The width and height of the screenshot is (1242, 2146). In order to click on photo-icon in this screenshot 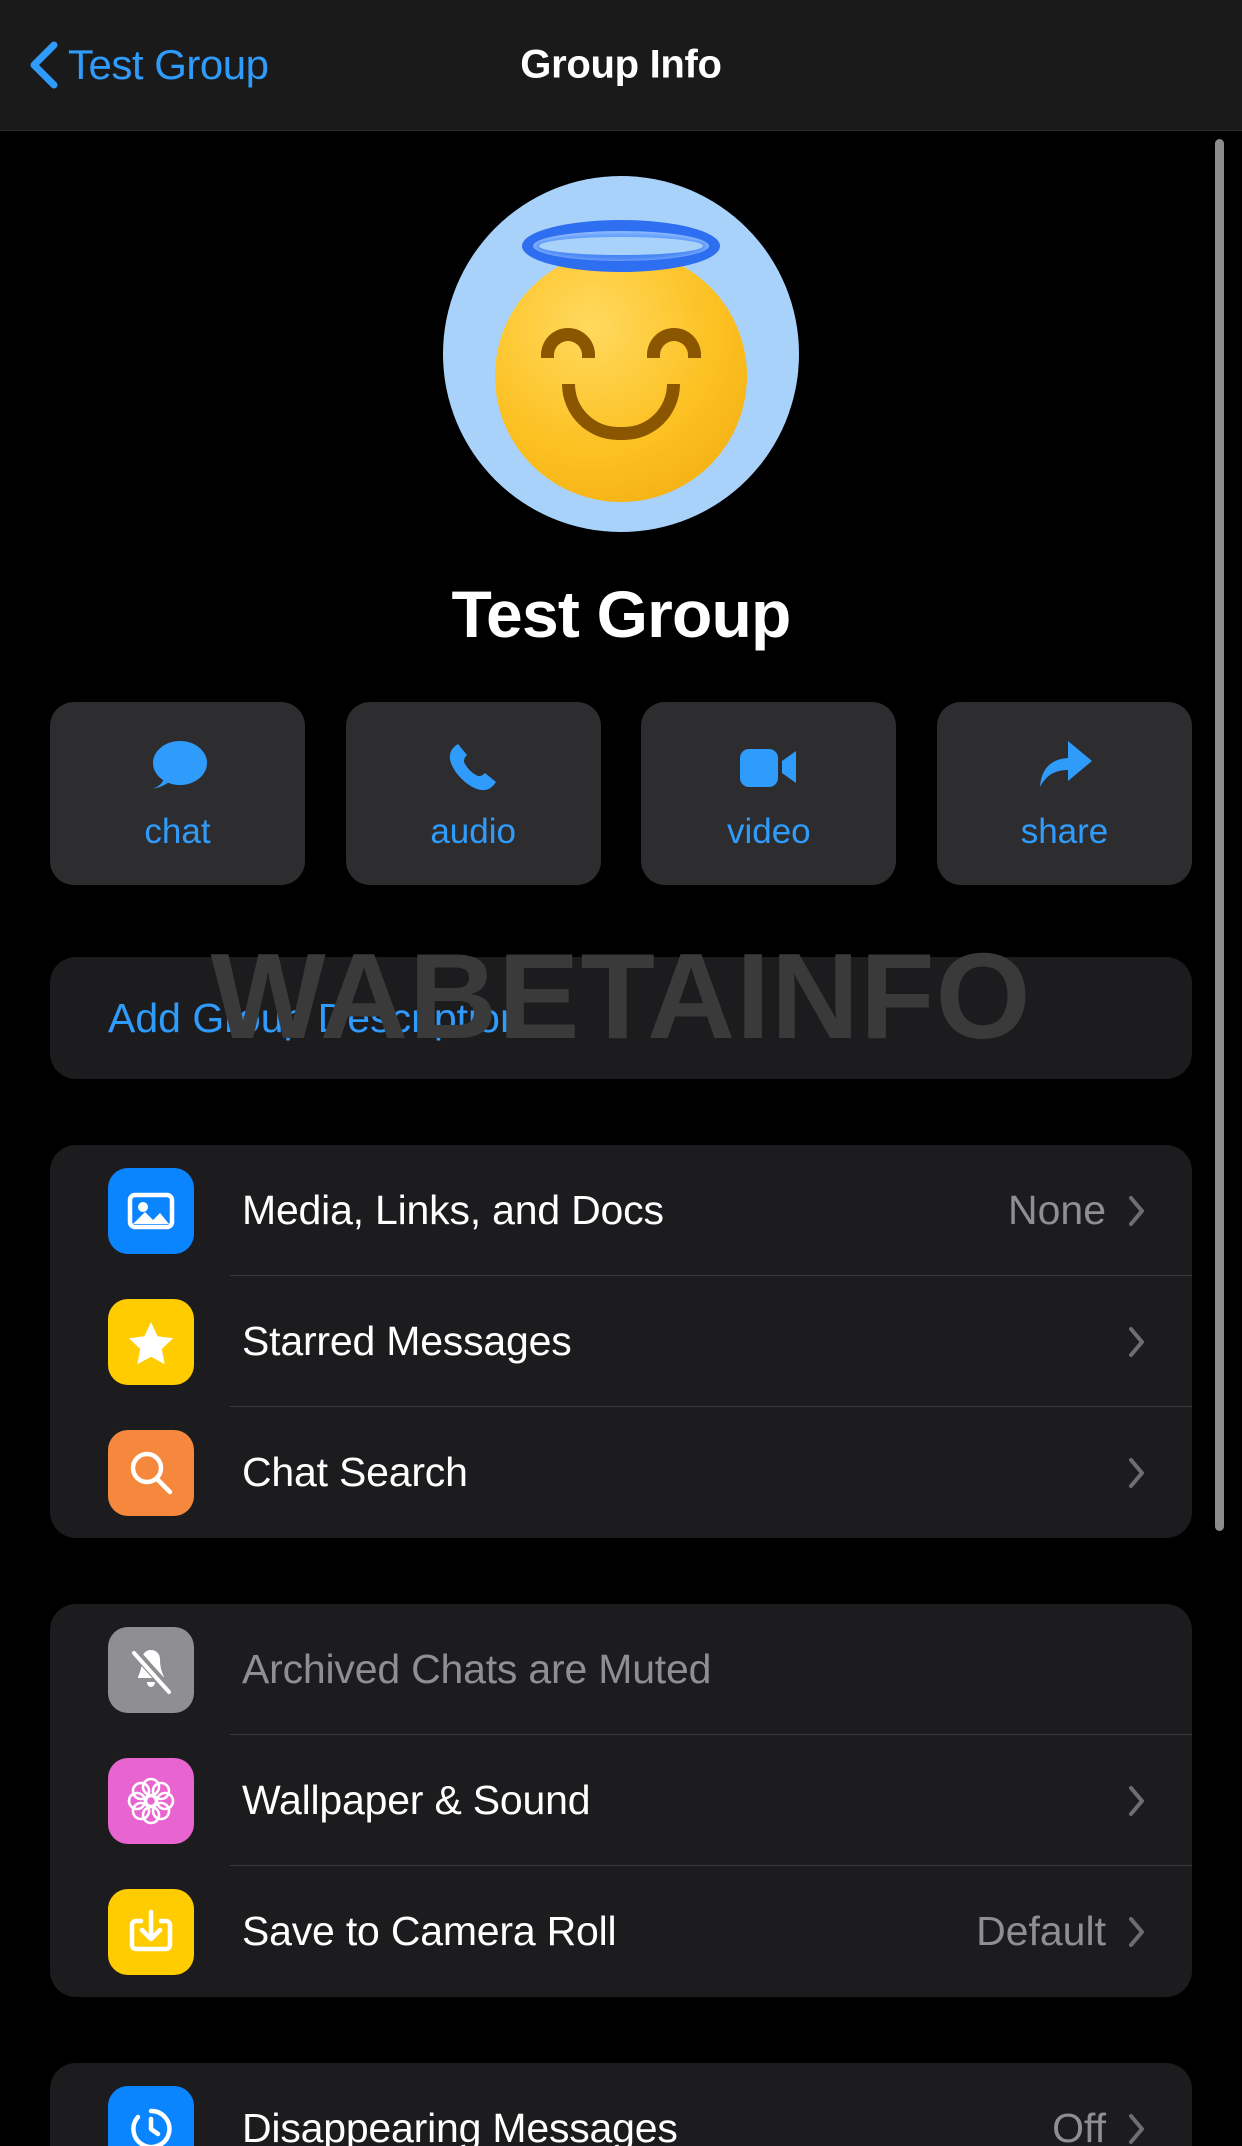, I will do `click(151, 1210)`.